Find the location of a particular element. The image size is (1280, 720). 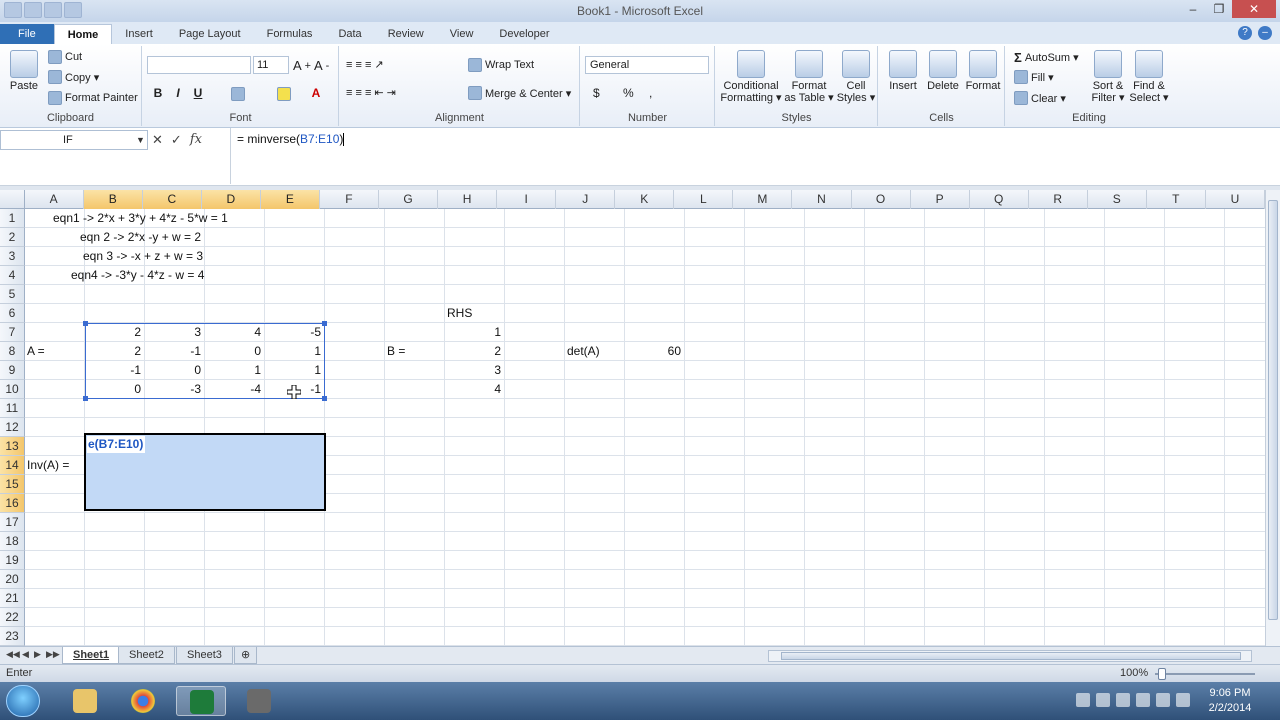

first-sheet-icon: ◀◀ is located at coordinates (13, 654).